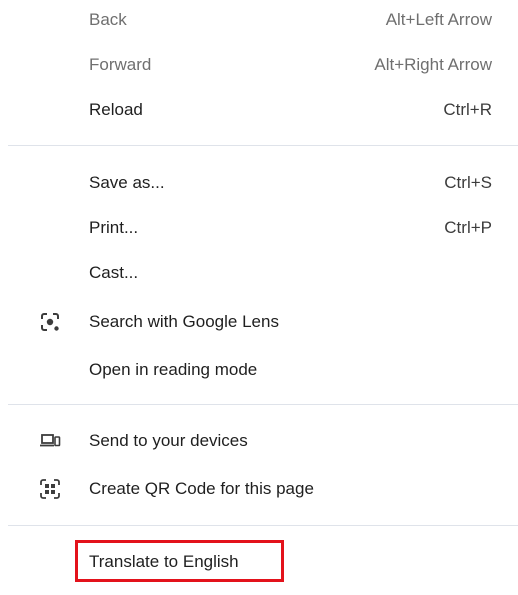  What do you see at coordinates (467, 109) in the screenshot?
I see `menu-item-shortcut: Ctrl+R` at bounding box center [467, 109].